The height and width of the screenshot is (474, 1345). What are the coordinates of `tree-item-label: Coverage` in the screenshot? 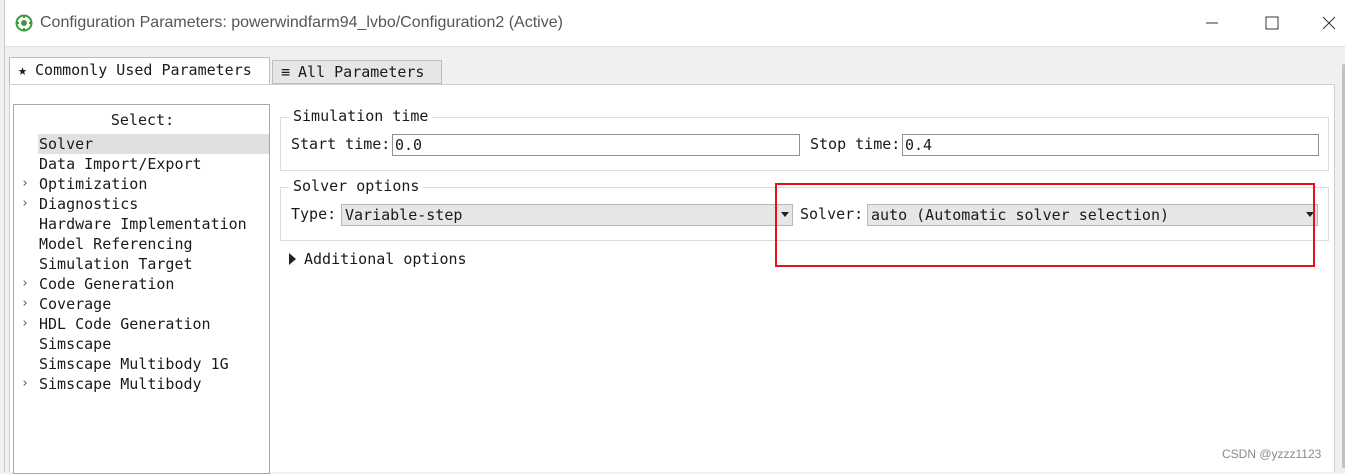 It's located at (75, 304).